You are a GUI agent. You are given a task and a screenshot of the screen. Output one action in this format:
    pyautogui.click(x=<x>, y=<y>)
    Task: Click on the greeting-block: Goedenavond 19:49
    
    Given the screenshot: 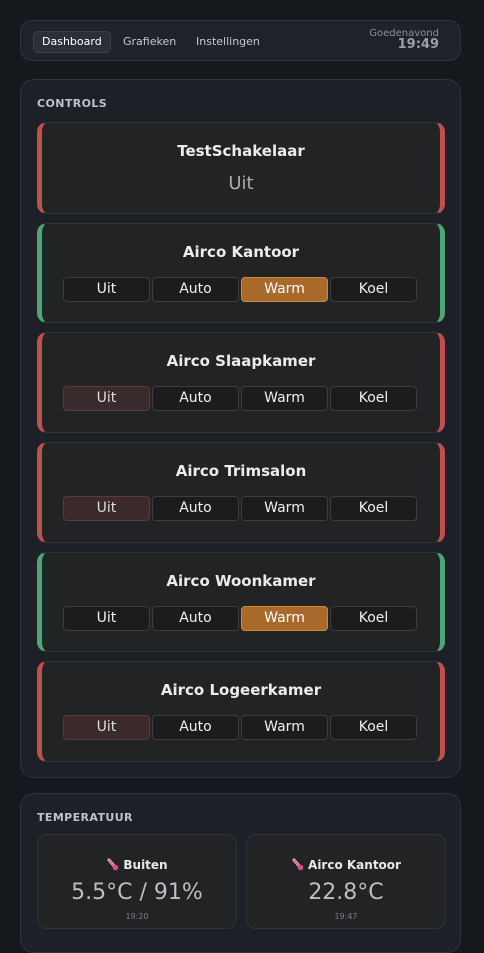 What is the action you would take?
    pyautogui.click(x=404, y=39)
    